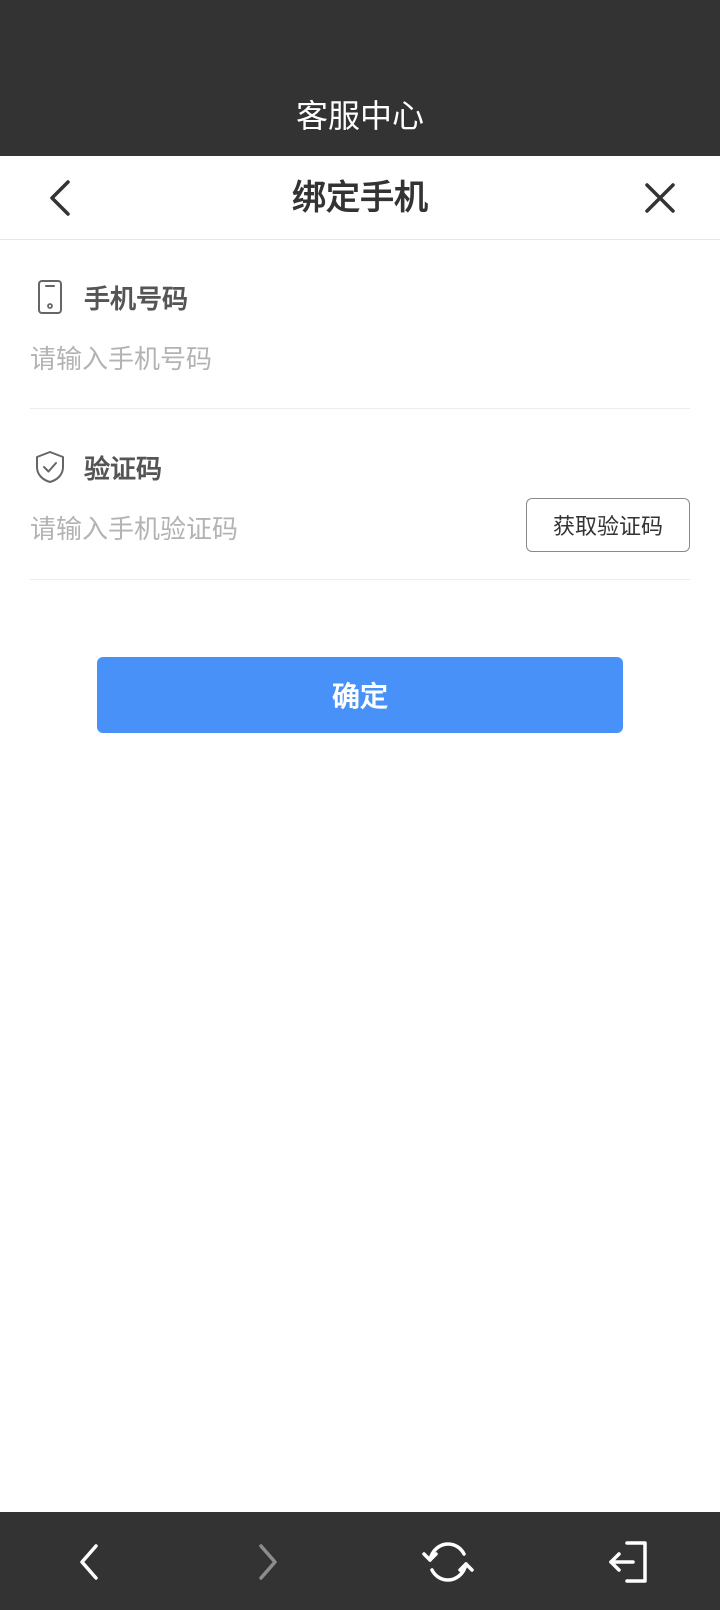 The width and height of the screenshot is (720, 1610). What do you see at coordinates (360, 78) in the screenshot?
I see `app-header: 客服中心` at bounding box center [360, 78].